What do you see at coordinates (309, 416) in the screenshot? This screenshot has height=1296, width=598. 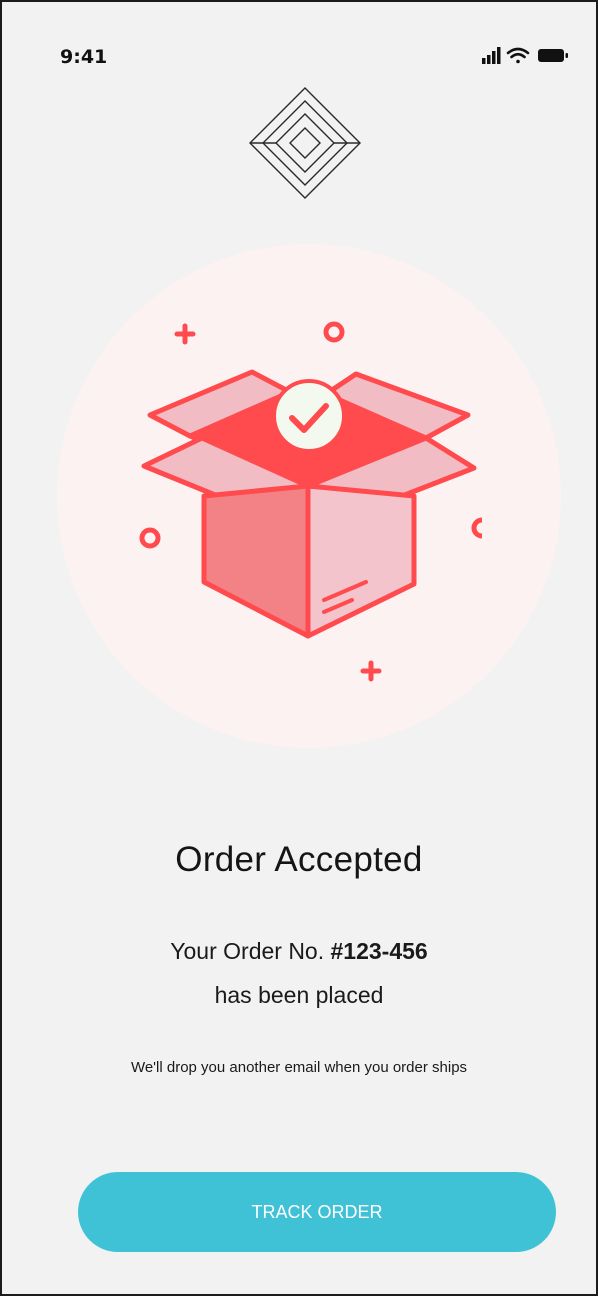 I see `check-badge-icon` at bounding box center [309, 416].